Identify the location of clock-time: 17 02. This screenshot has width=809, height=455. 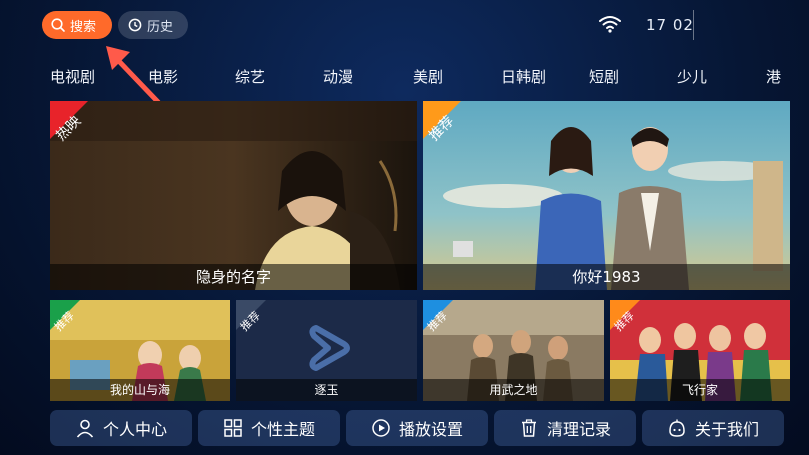
(670, 25).